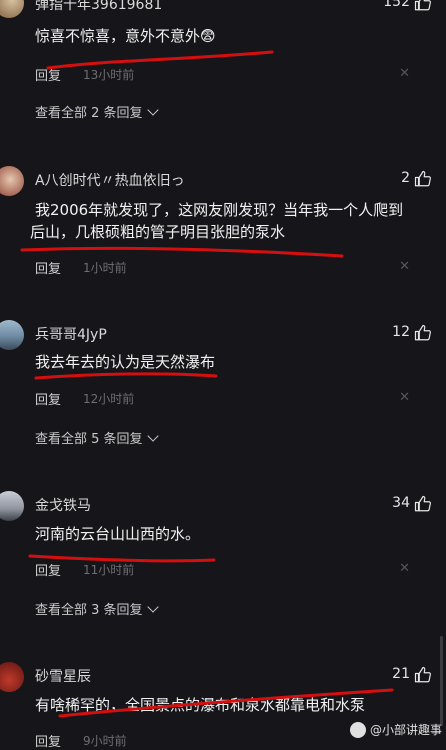 The width and height of the screenshot is (446, 750). I want to click on like-count: 21, so click(401, 674).